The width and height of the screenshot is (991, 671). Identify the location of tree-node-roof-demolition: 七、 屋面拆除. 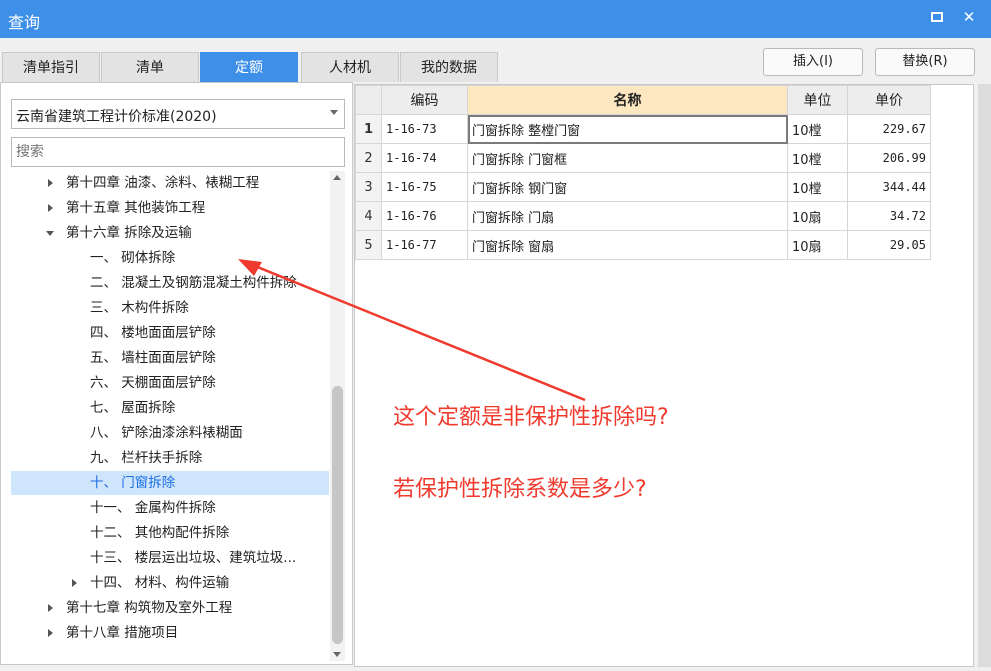
(170, 408).